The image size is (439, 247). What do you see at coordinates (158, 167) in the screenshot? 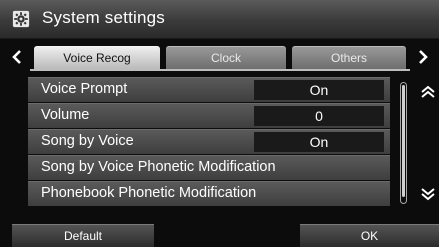
I see `setting-label: Song by Voice Phonetic Modification` at bounding box center [158, 167].